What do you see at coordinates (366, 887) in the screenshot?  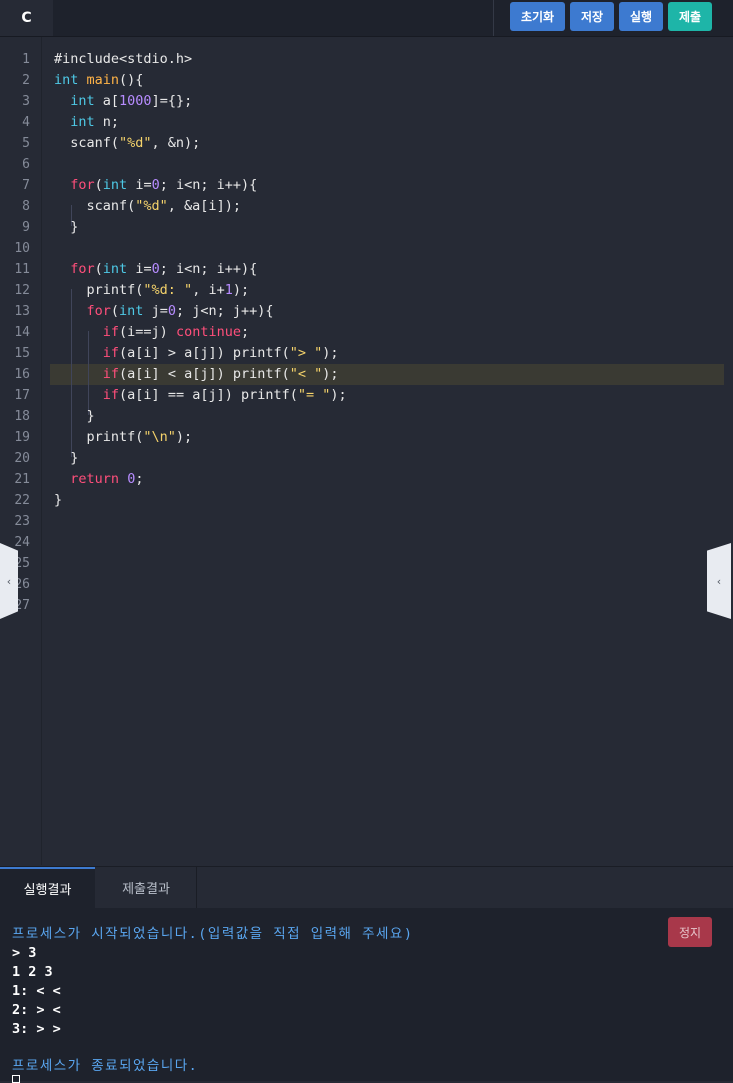 I see `result-tabs: 실행결과 제출결과` at bounding box center [366, 887].